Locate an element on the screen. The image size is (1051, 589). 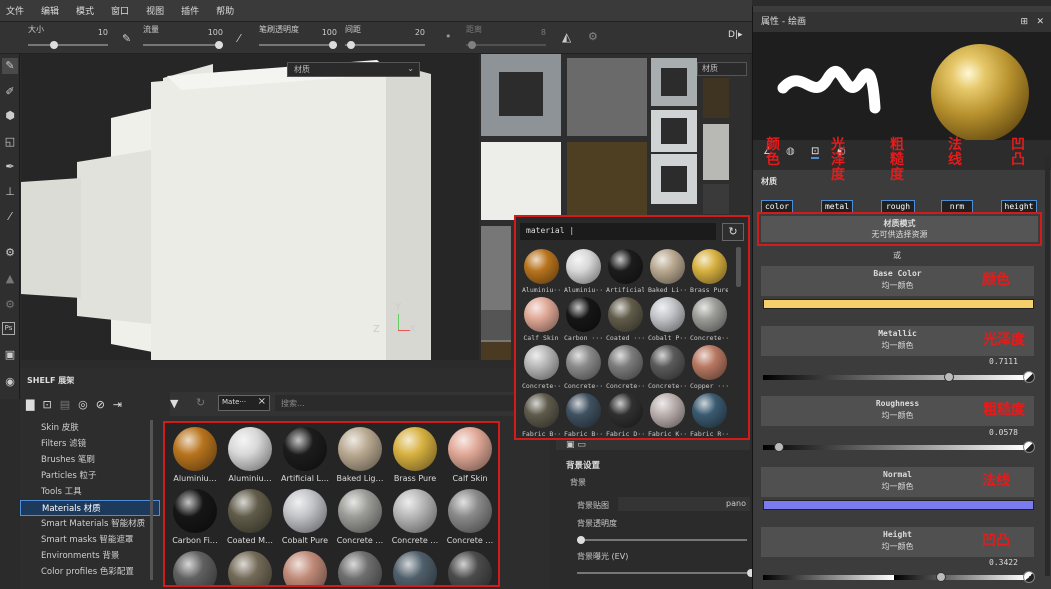
plugin-icon: ◉ is located at coordinates (10, 382).